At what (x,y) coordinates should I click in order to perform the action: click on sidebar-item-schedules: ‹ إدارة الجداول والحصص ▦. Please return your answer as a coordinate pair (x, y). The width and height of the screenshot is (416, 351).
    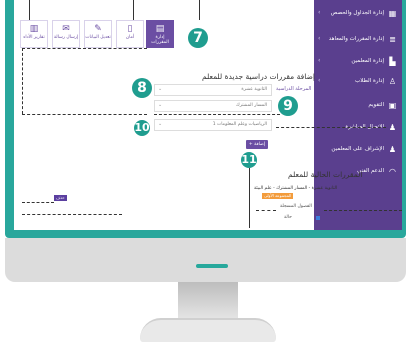
    Looking at the image, I should click on (358, 14).